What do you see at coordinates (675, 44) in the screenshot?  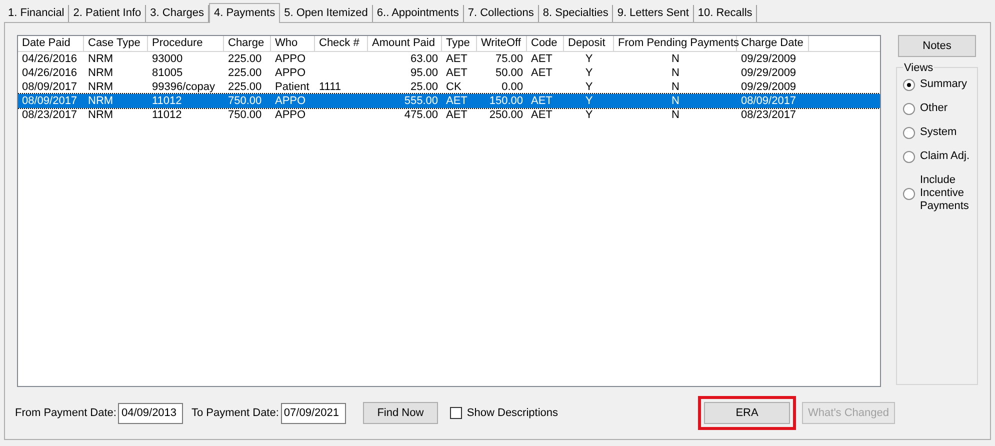 I see `column-header: From Pending Payments` at bounding box center [675, 44].